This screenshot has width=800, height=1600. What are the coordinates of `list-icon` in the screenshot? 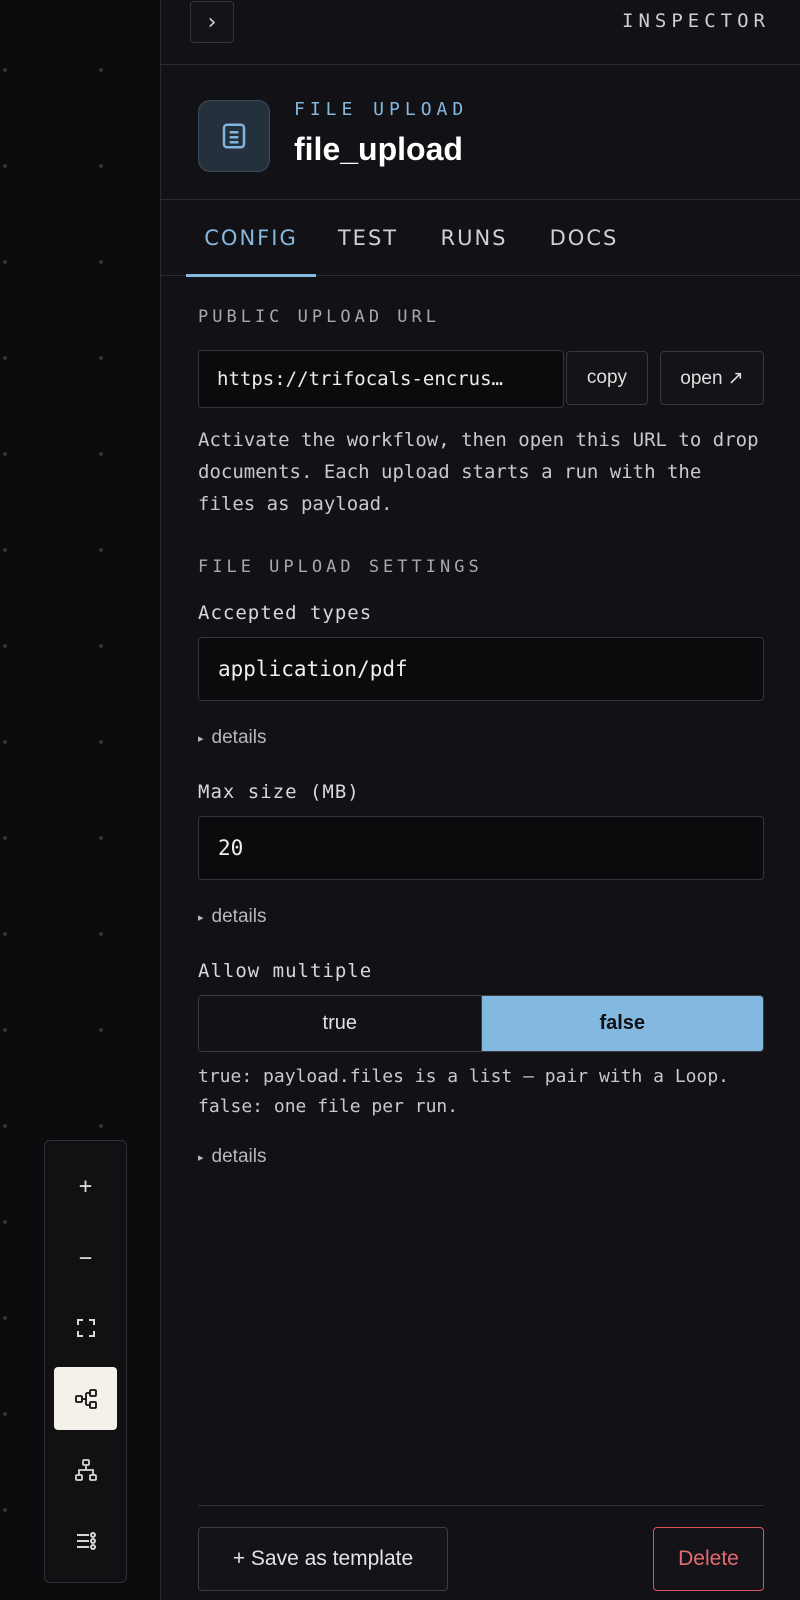 It's located at (86, 1540).